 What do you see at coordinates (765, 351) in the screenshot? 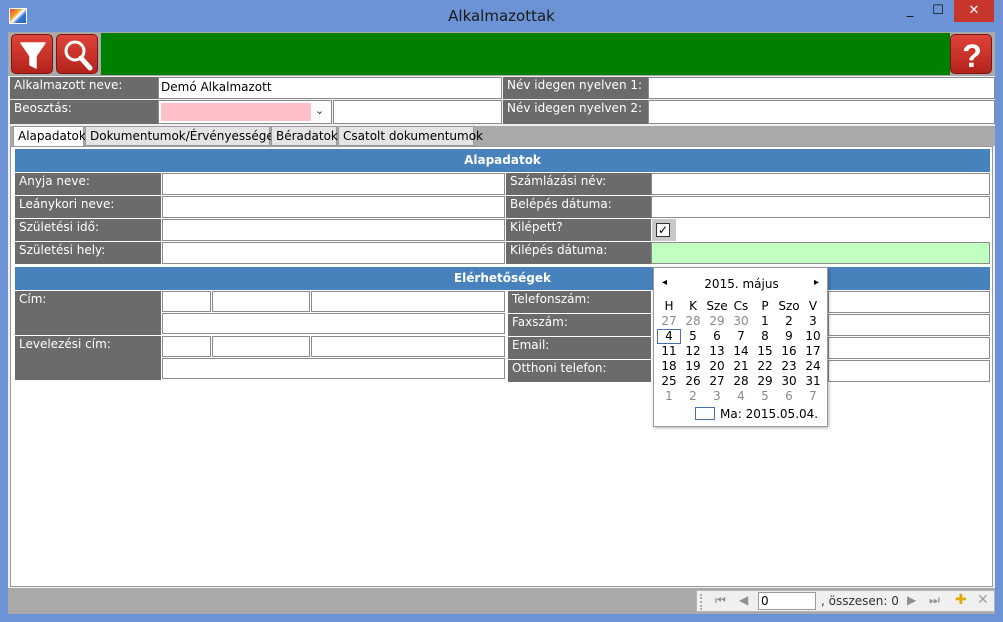
I see `calendar-day: 15` at bounding box center [765, 351].